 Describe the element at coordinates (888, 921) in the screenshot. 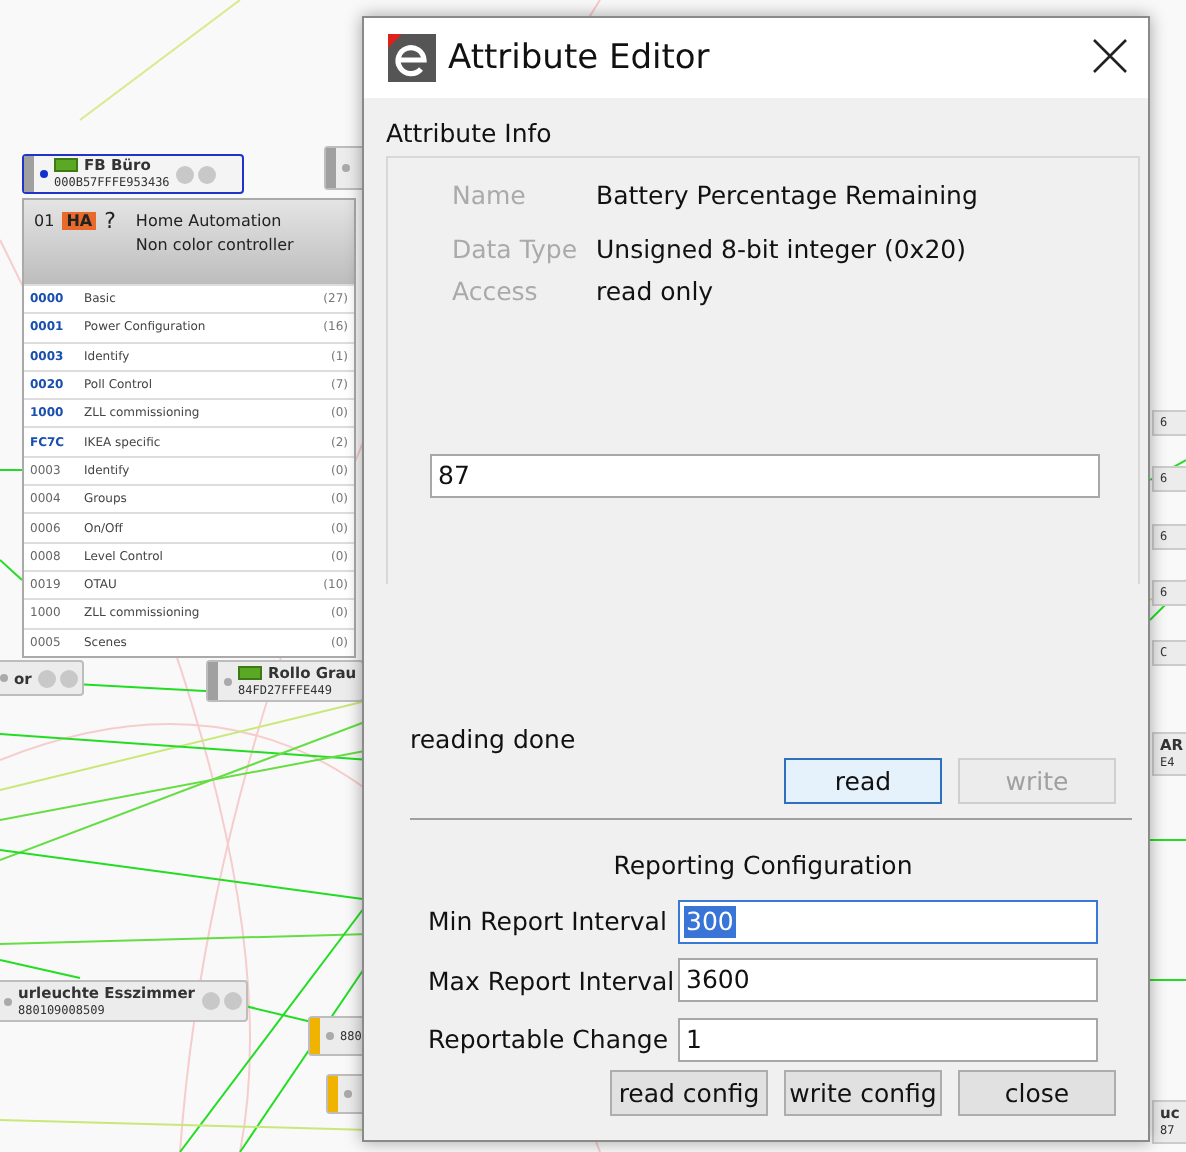

I see `input-field: 300` at that location.